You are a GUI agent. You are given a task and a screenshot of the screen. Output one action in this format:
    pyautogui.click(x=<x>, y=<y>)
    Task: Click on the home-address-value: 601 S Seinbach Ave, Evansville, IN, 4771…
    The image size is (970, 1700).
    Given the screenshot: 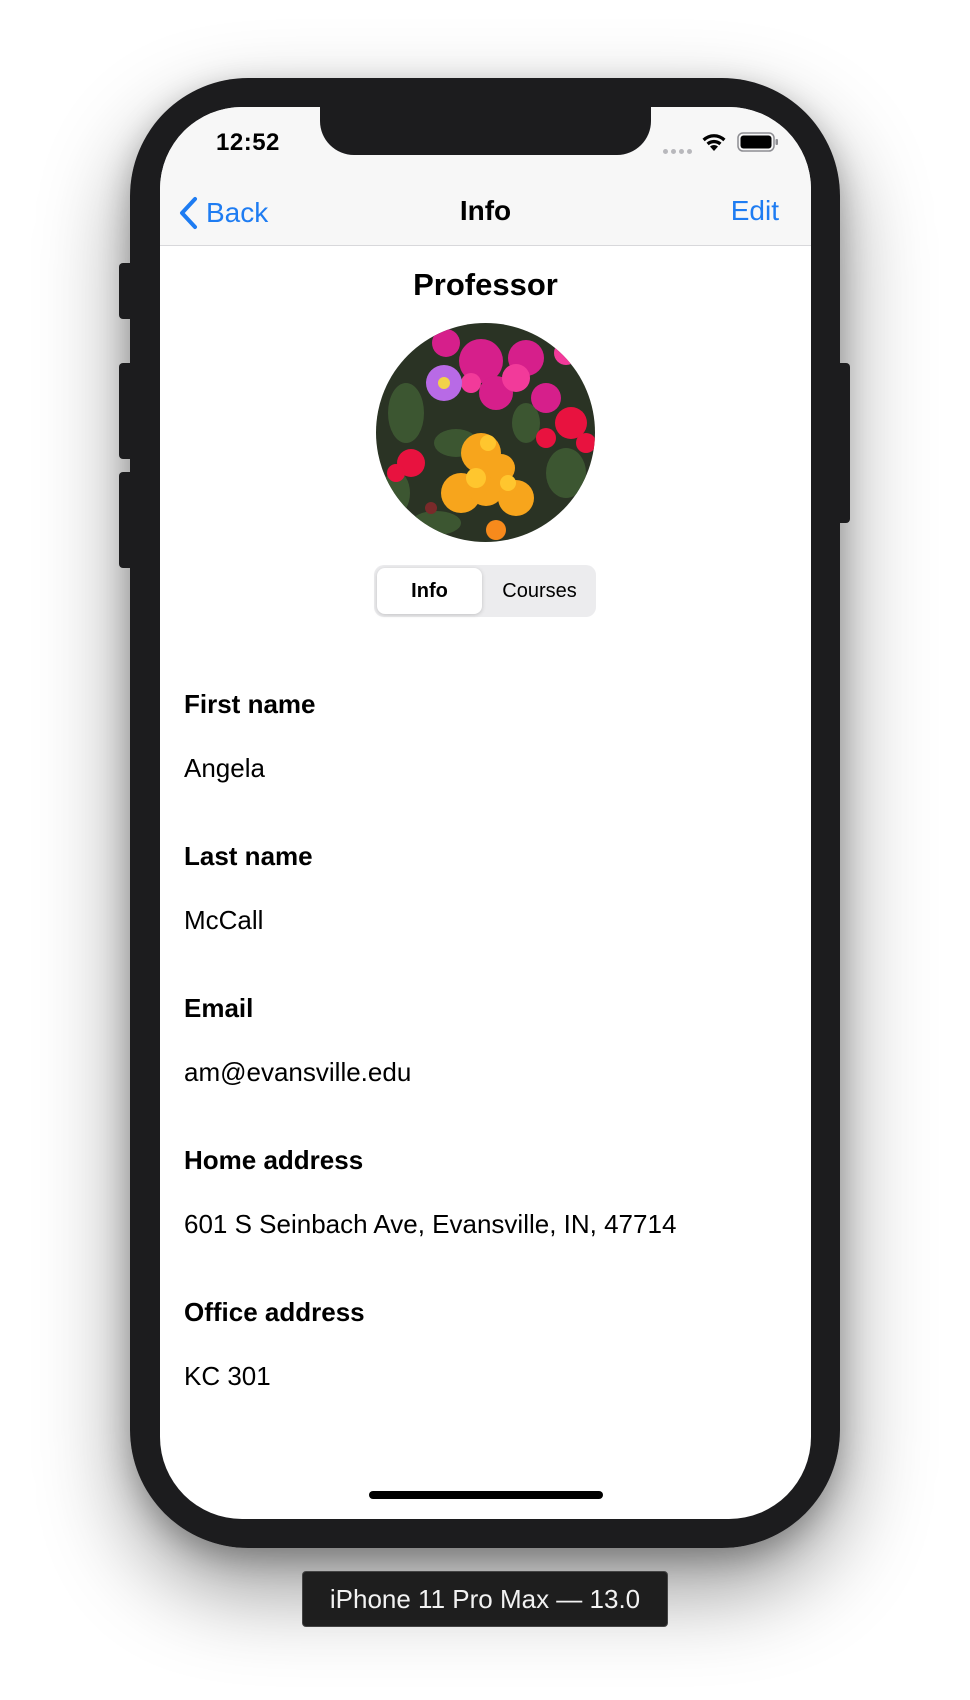 What is the action you would take?
    pyautogui.click(x=430, y=1224)
    